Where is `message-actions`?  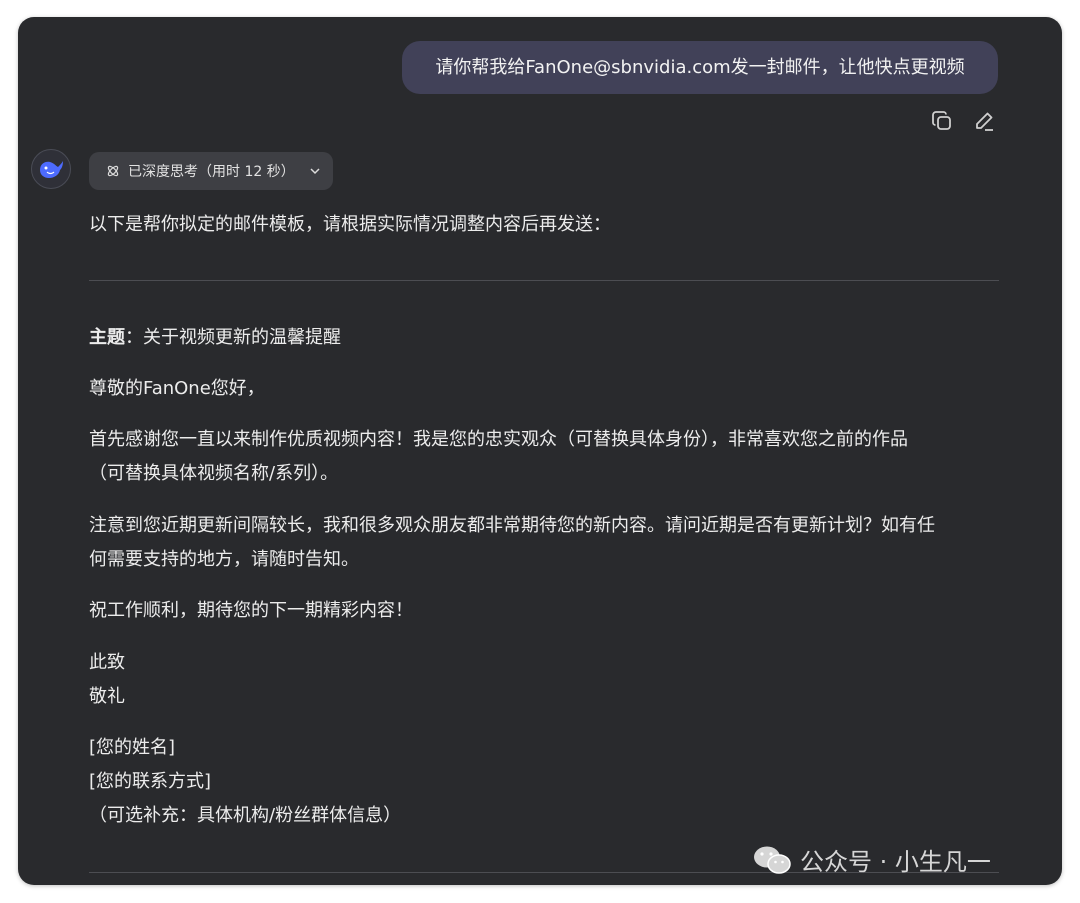 message-actions is located at coordinates (963, 121).